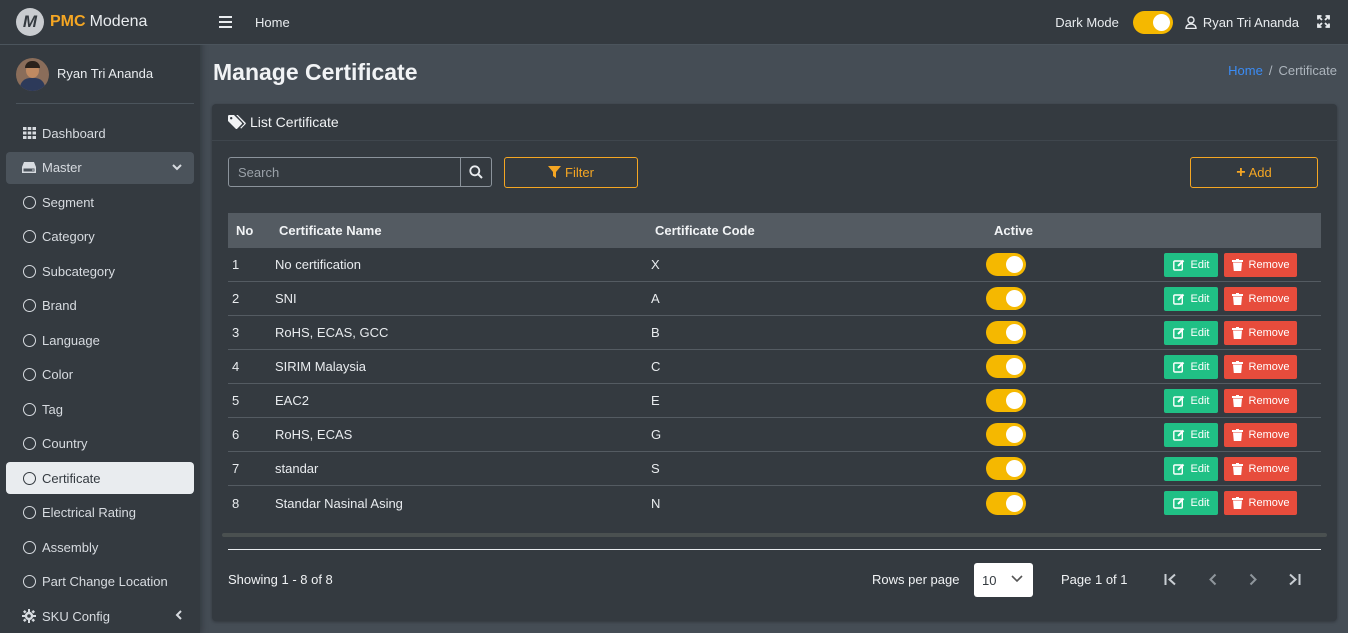 The image size is (1348, 633). Describe the element at coordinates (100, 237) in the screenshot. I see `sidebar-item-category: Category` at that location.